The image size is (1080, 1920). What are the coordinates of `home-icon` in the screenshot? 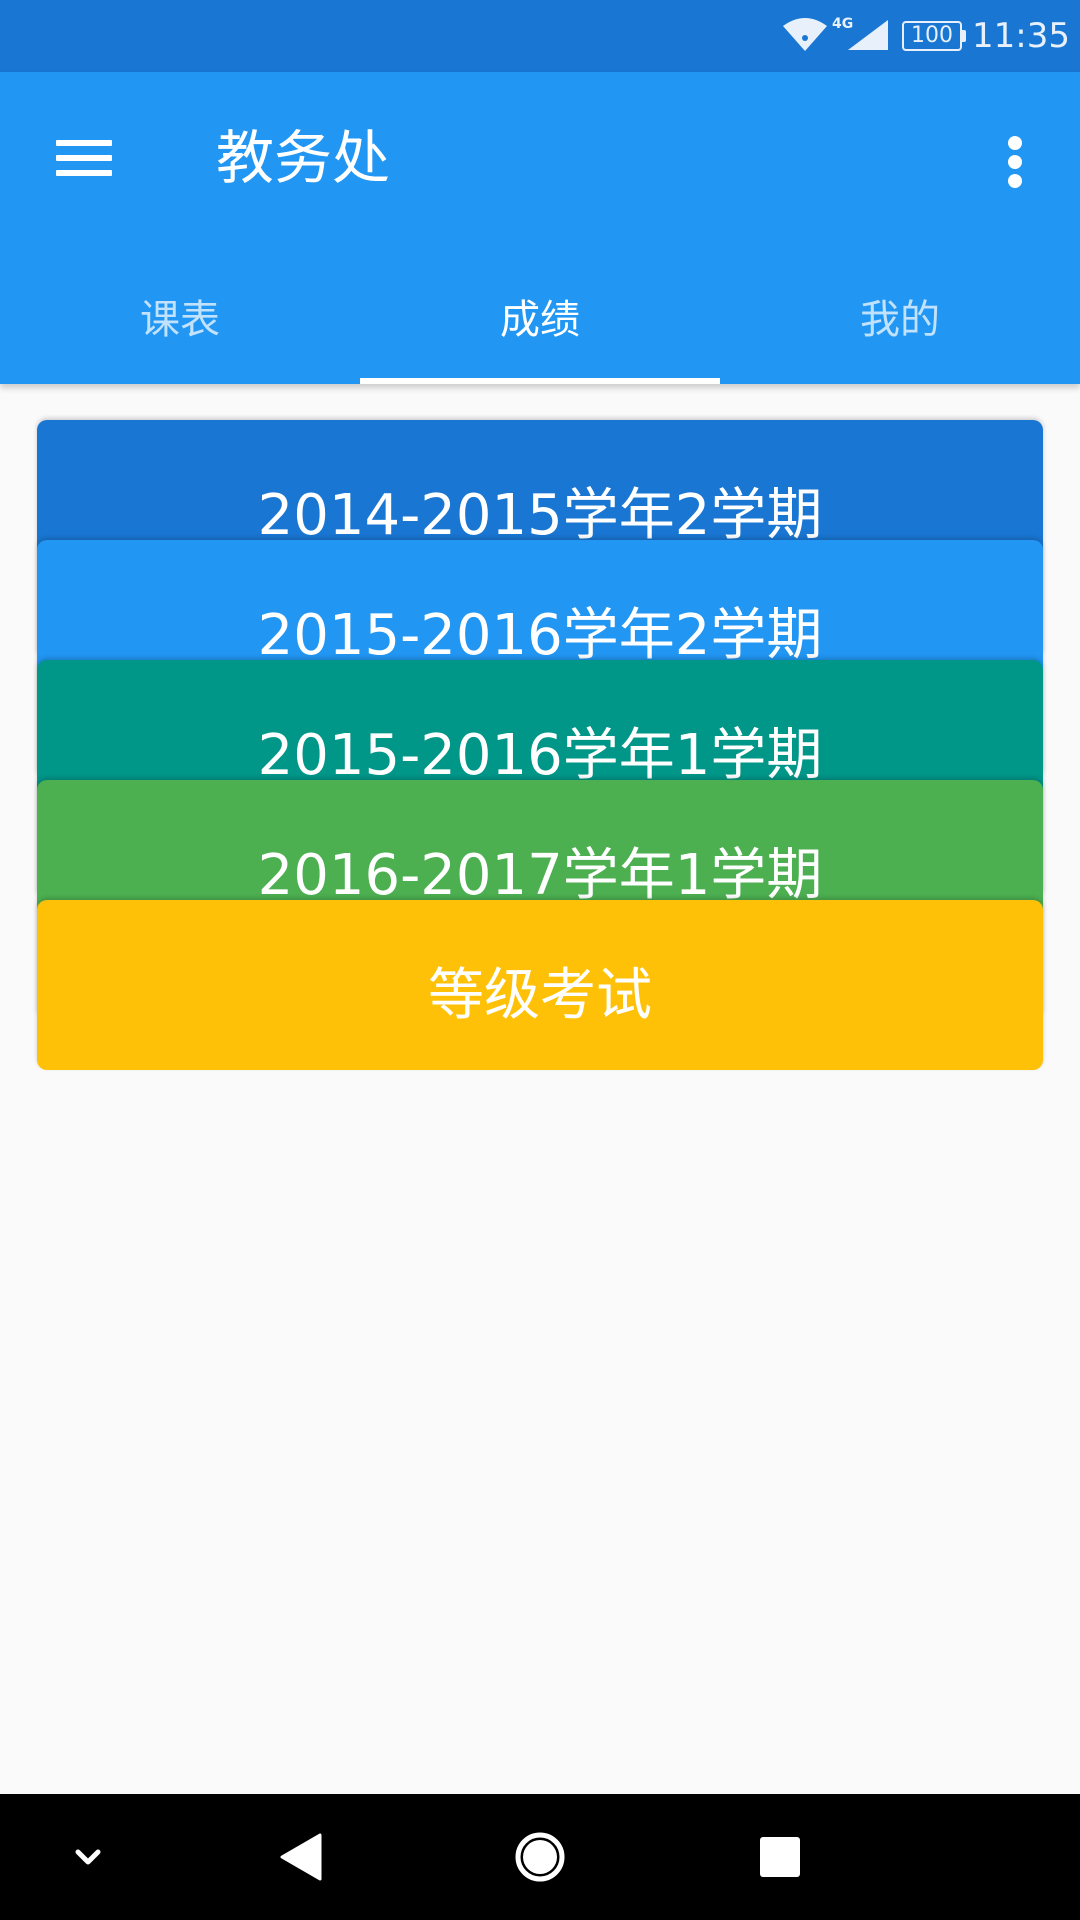 It's located at (540, 1857).